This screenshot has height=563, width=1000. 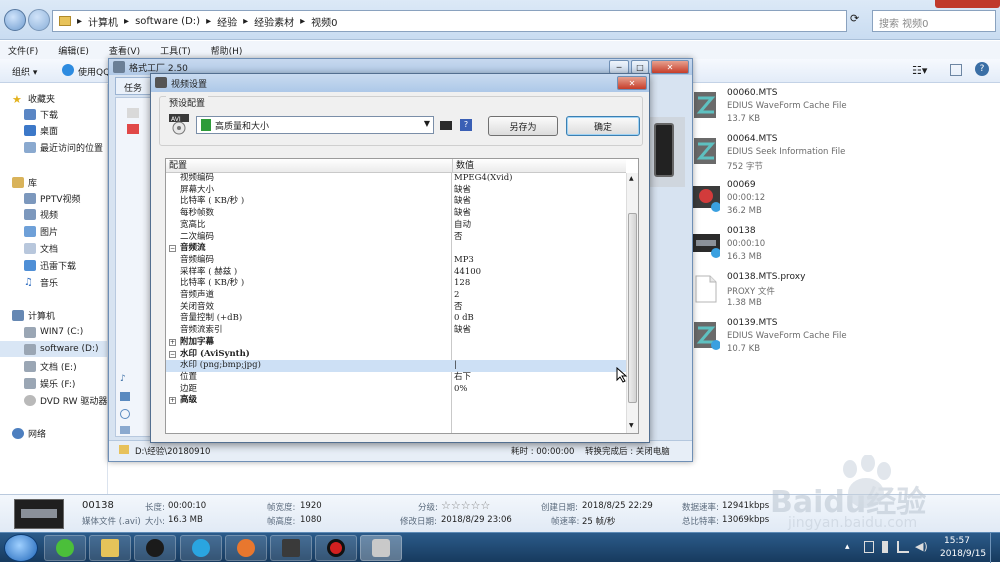 I want to click on sidebar-item-recent: 最近访问的位置, so click(x=63, y=147).